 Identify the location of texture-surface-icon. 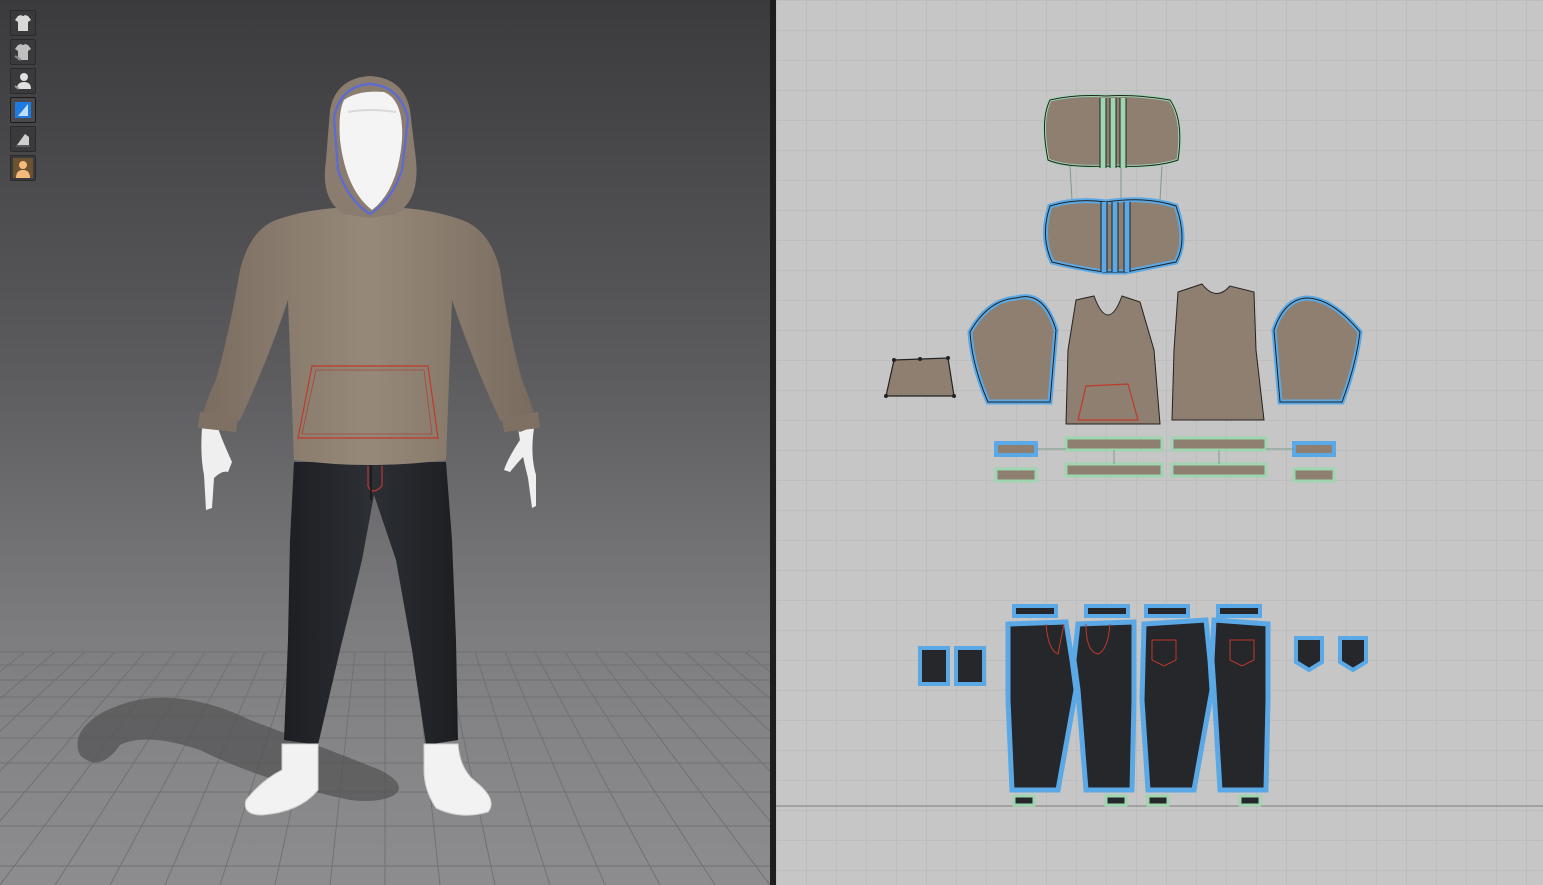
(23, 140).